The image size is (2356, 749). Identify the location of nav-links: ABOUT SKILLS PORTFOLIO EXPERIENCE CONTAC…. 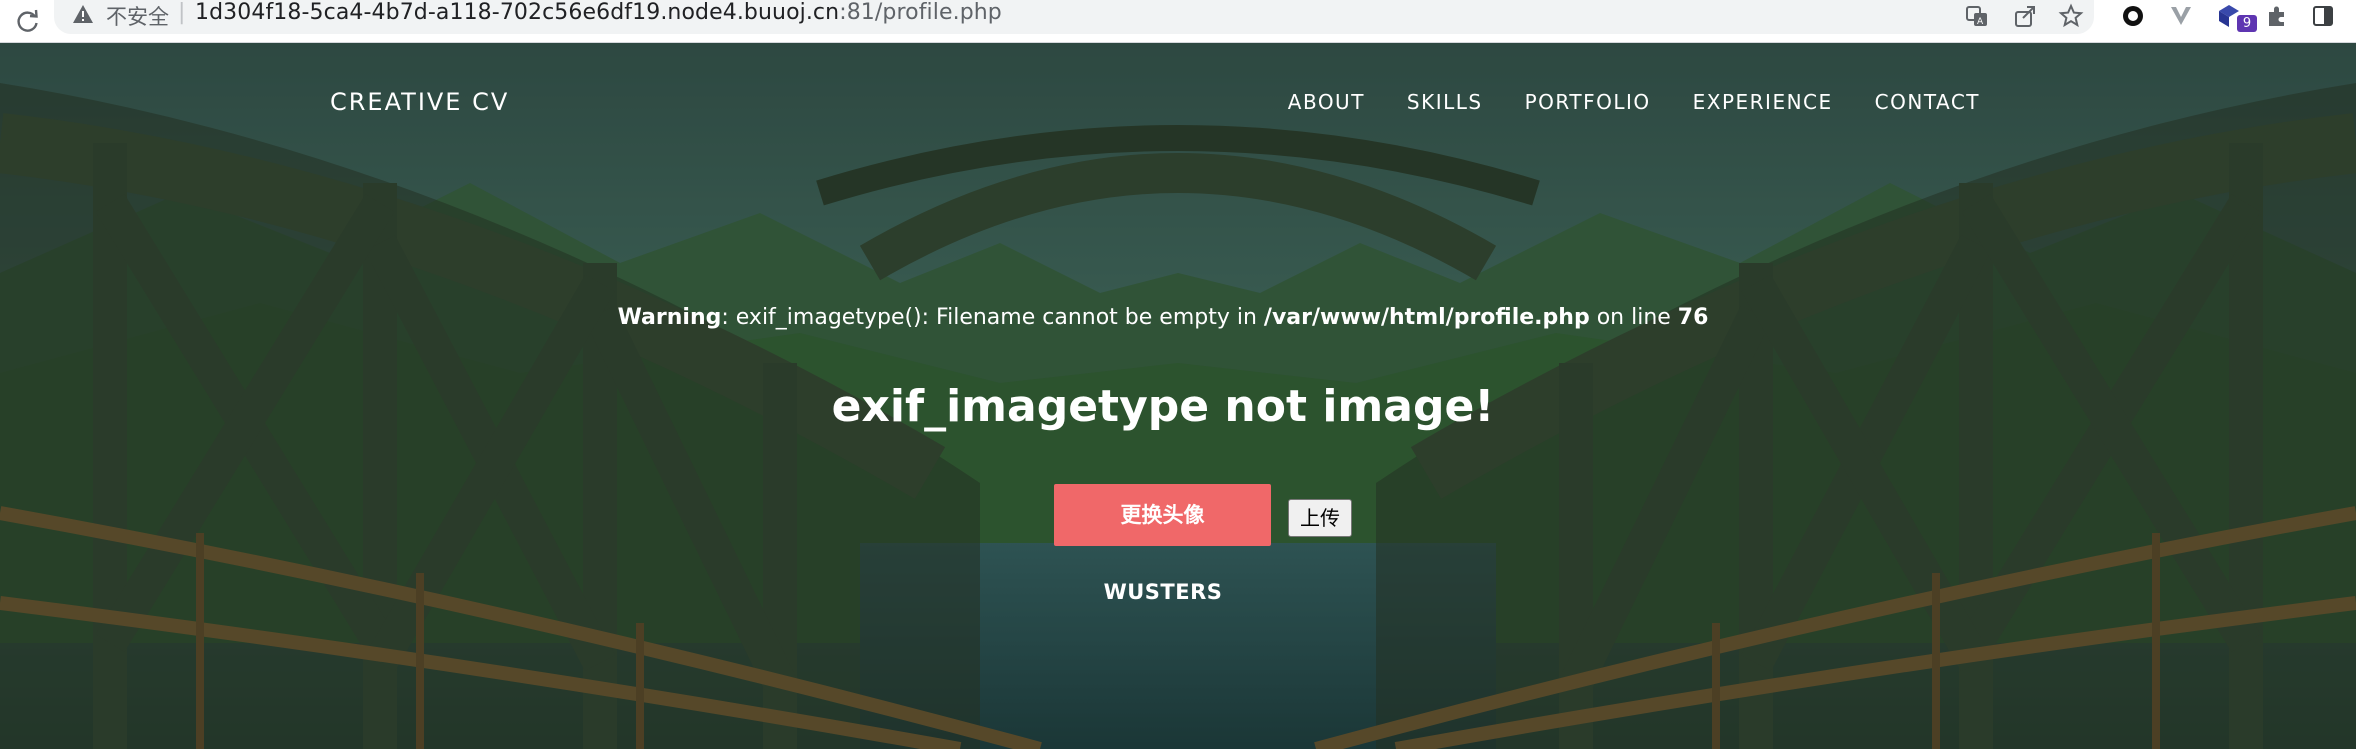
(1634, 102).